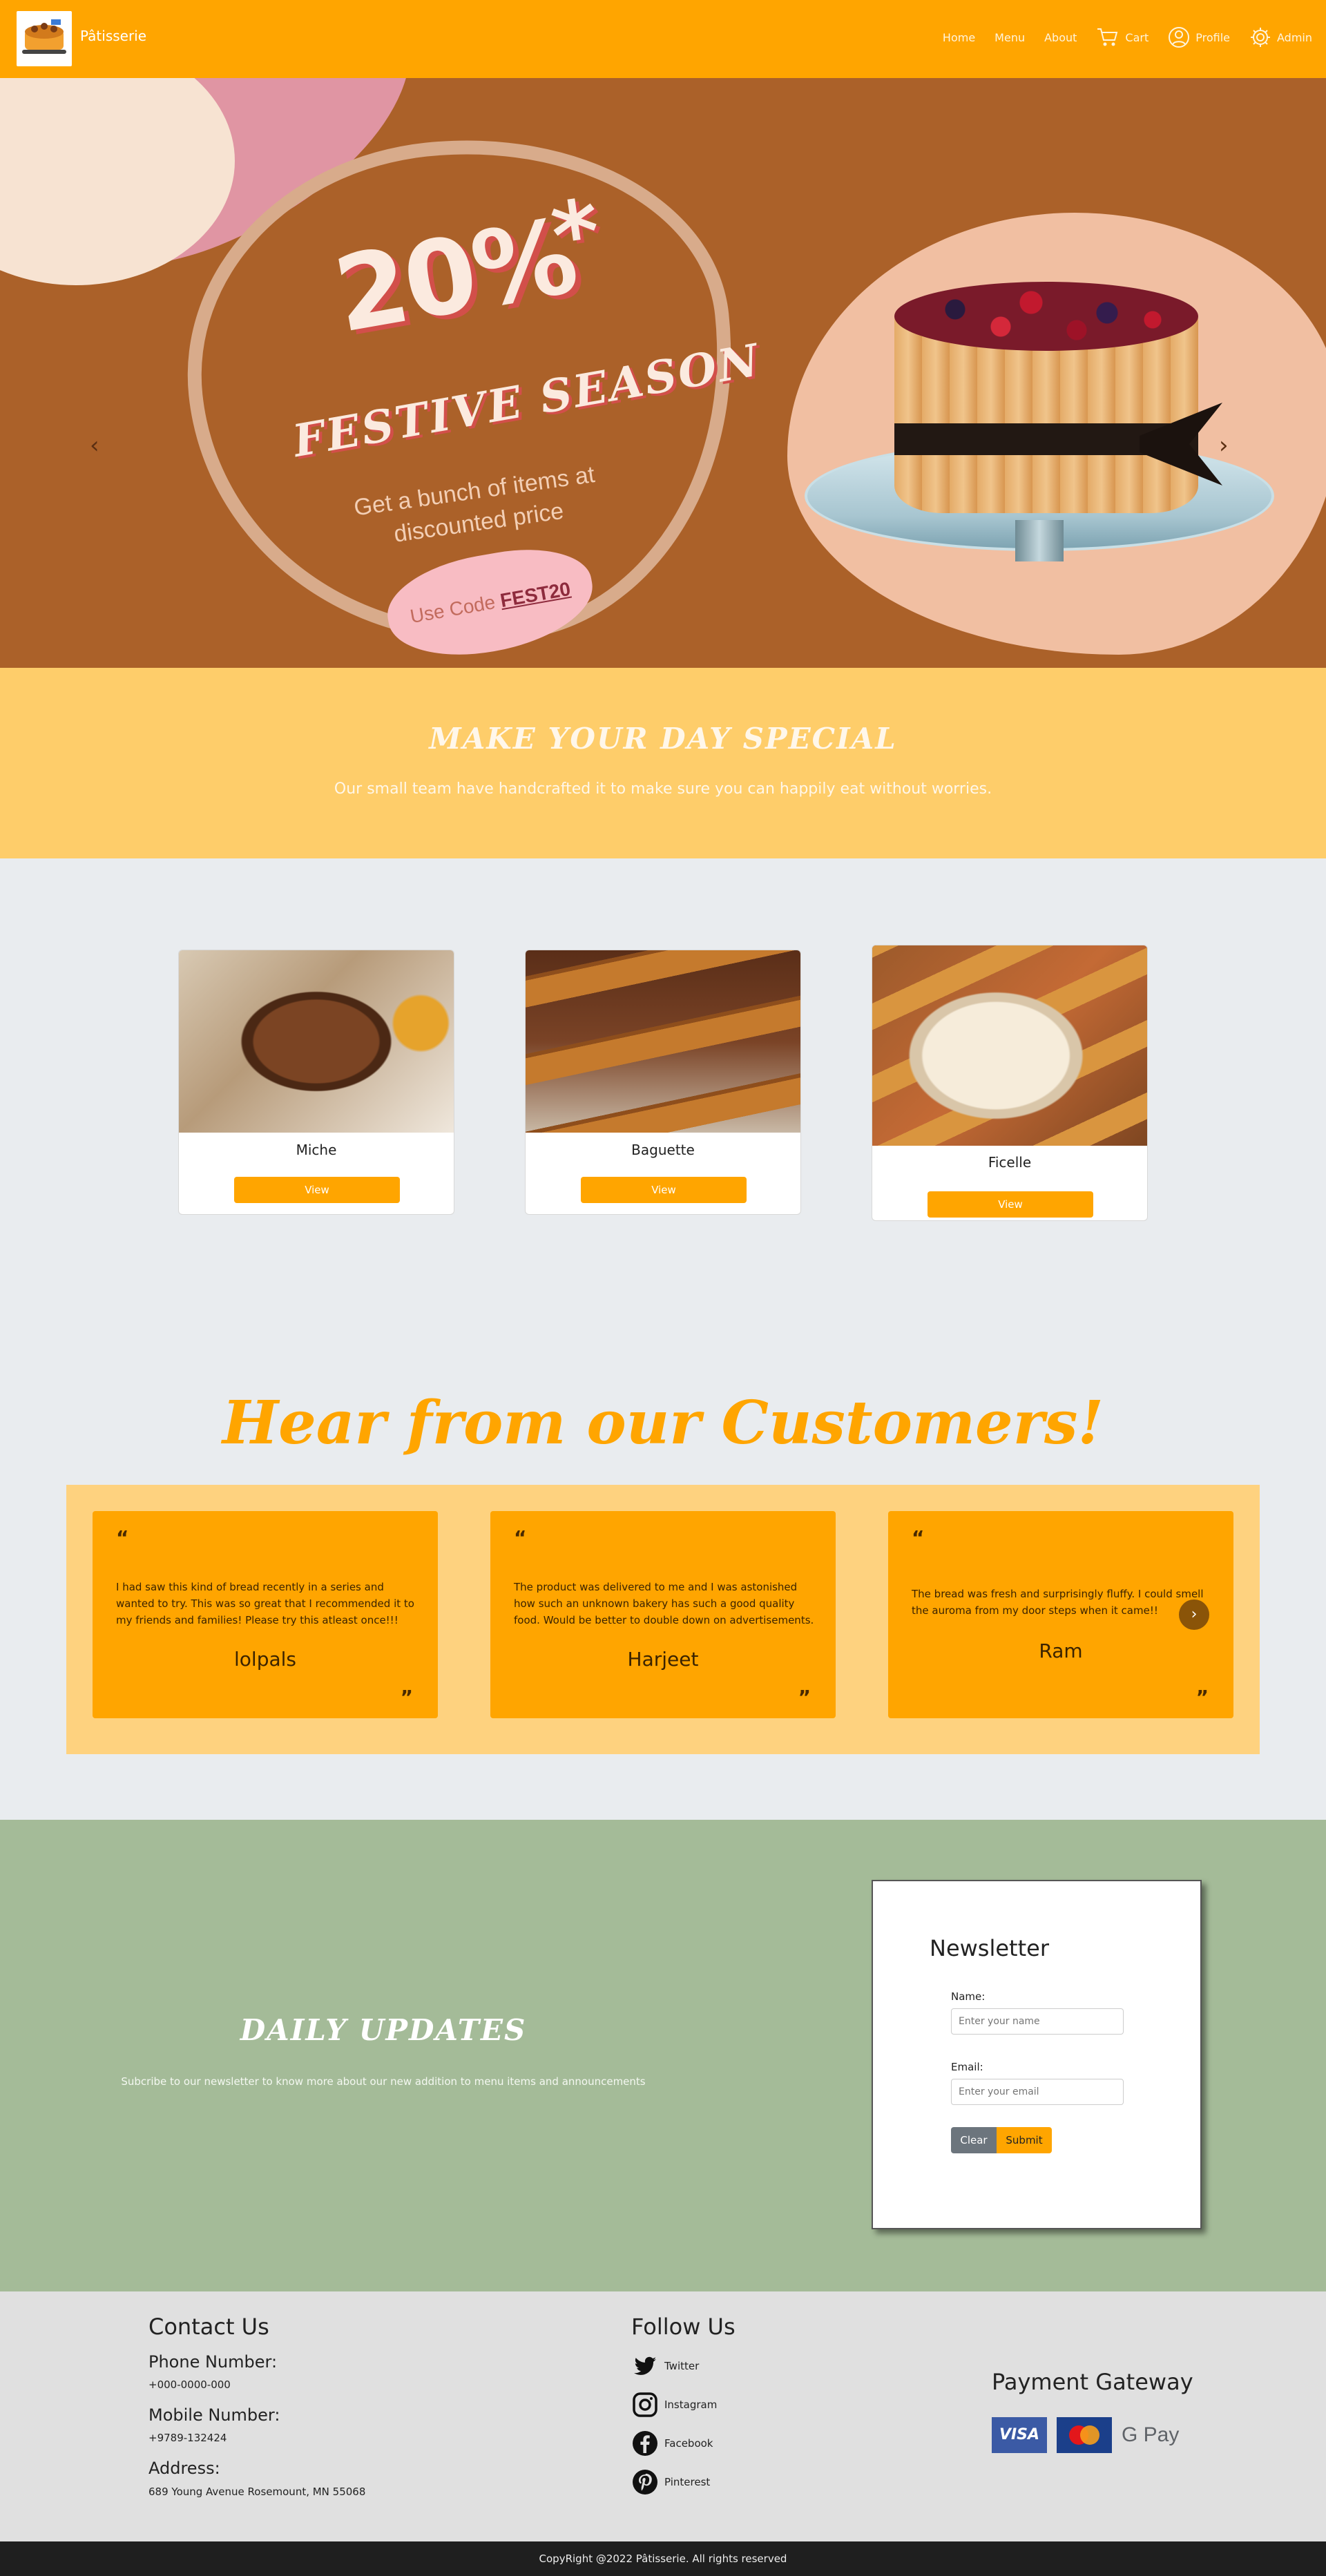  Describe the element at coordinates (959, 37) in the screenshot. I see `nav-home: Home` at that location.